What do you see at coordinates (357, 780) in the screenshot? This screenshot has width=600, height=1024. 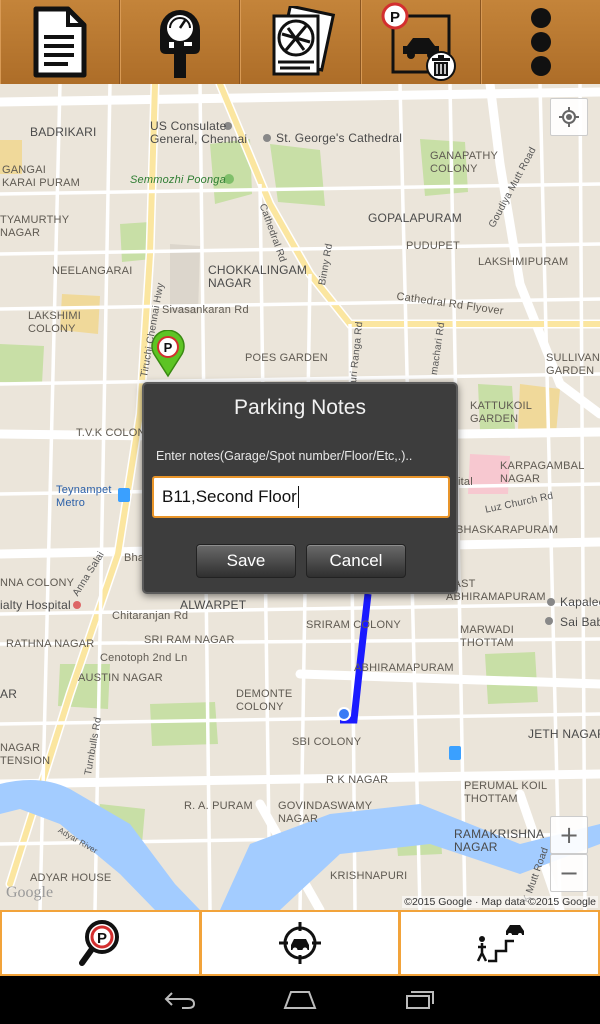 I see `map-label: R K NAGAR` at bounding box center [357, 780].